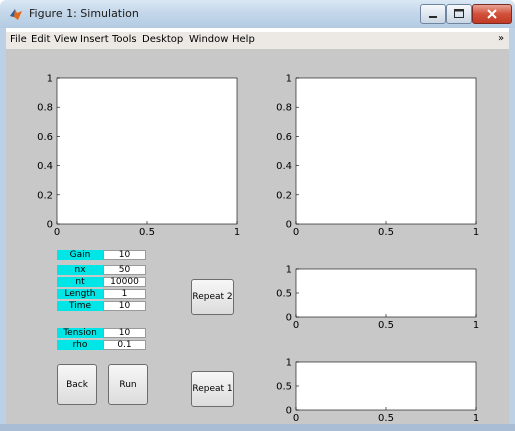  Describe the element at coordinates (284, 108) in the screenshot. I see `axes-top-right-ytick-label-4: 0.8` at that location.